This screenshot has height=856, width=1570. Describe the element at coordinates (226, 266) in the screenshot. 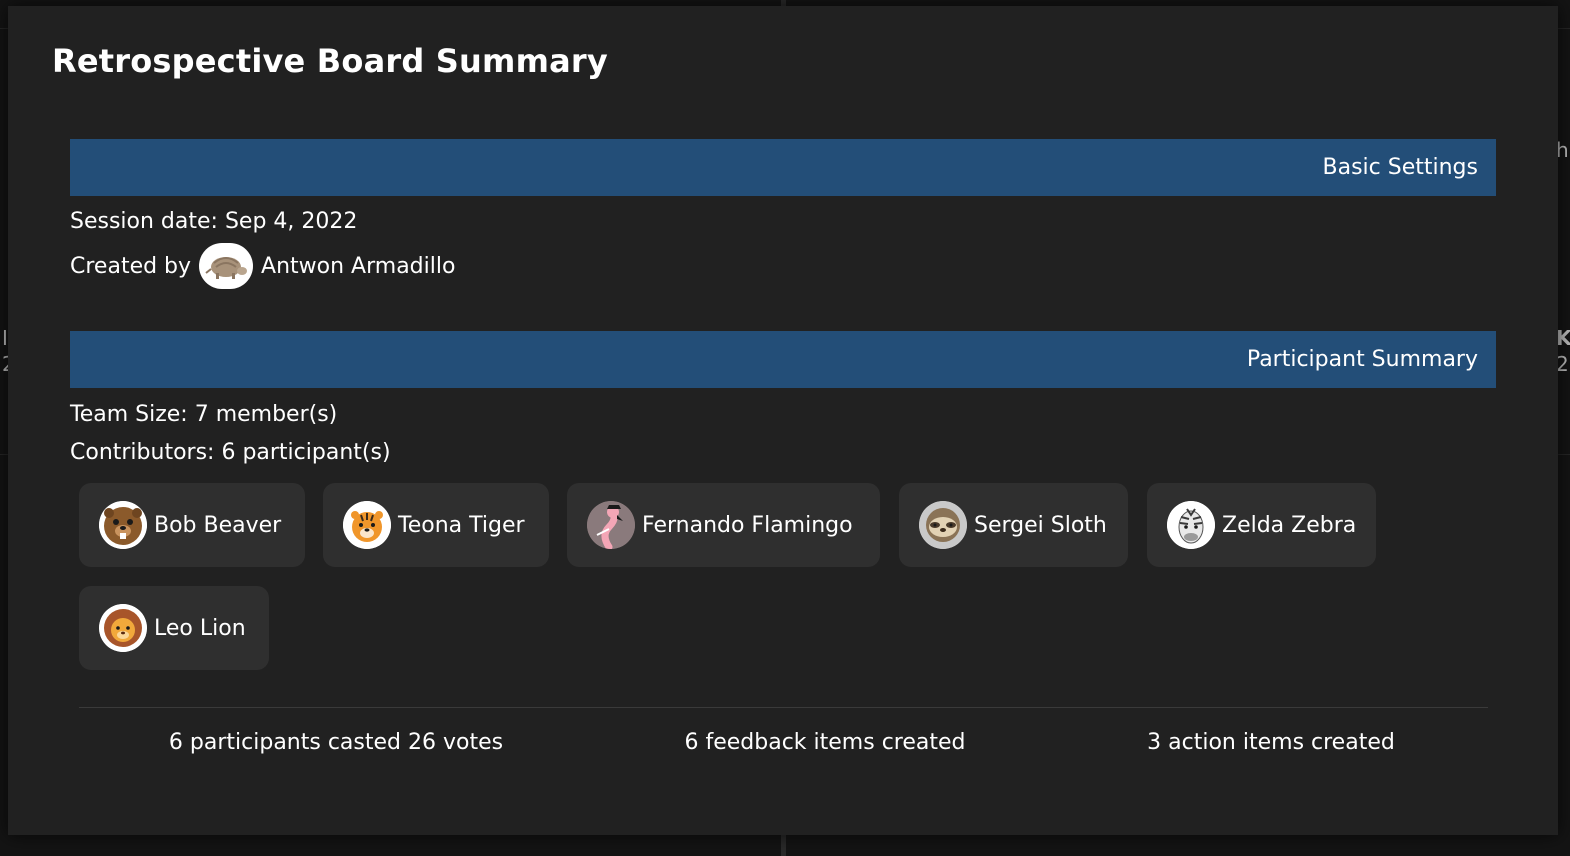

I see `armadillo-icon` at that location.